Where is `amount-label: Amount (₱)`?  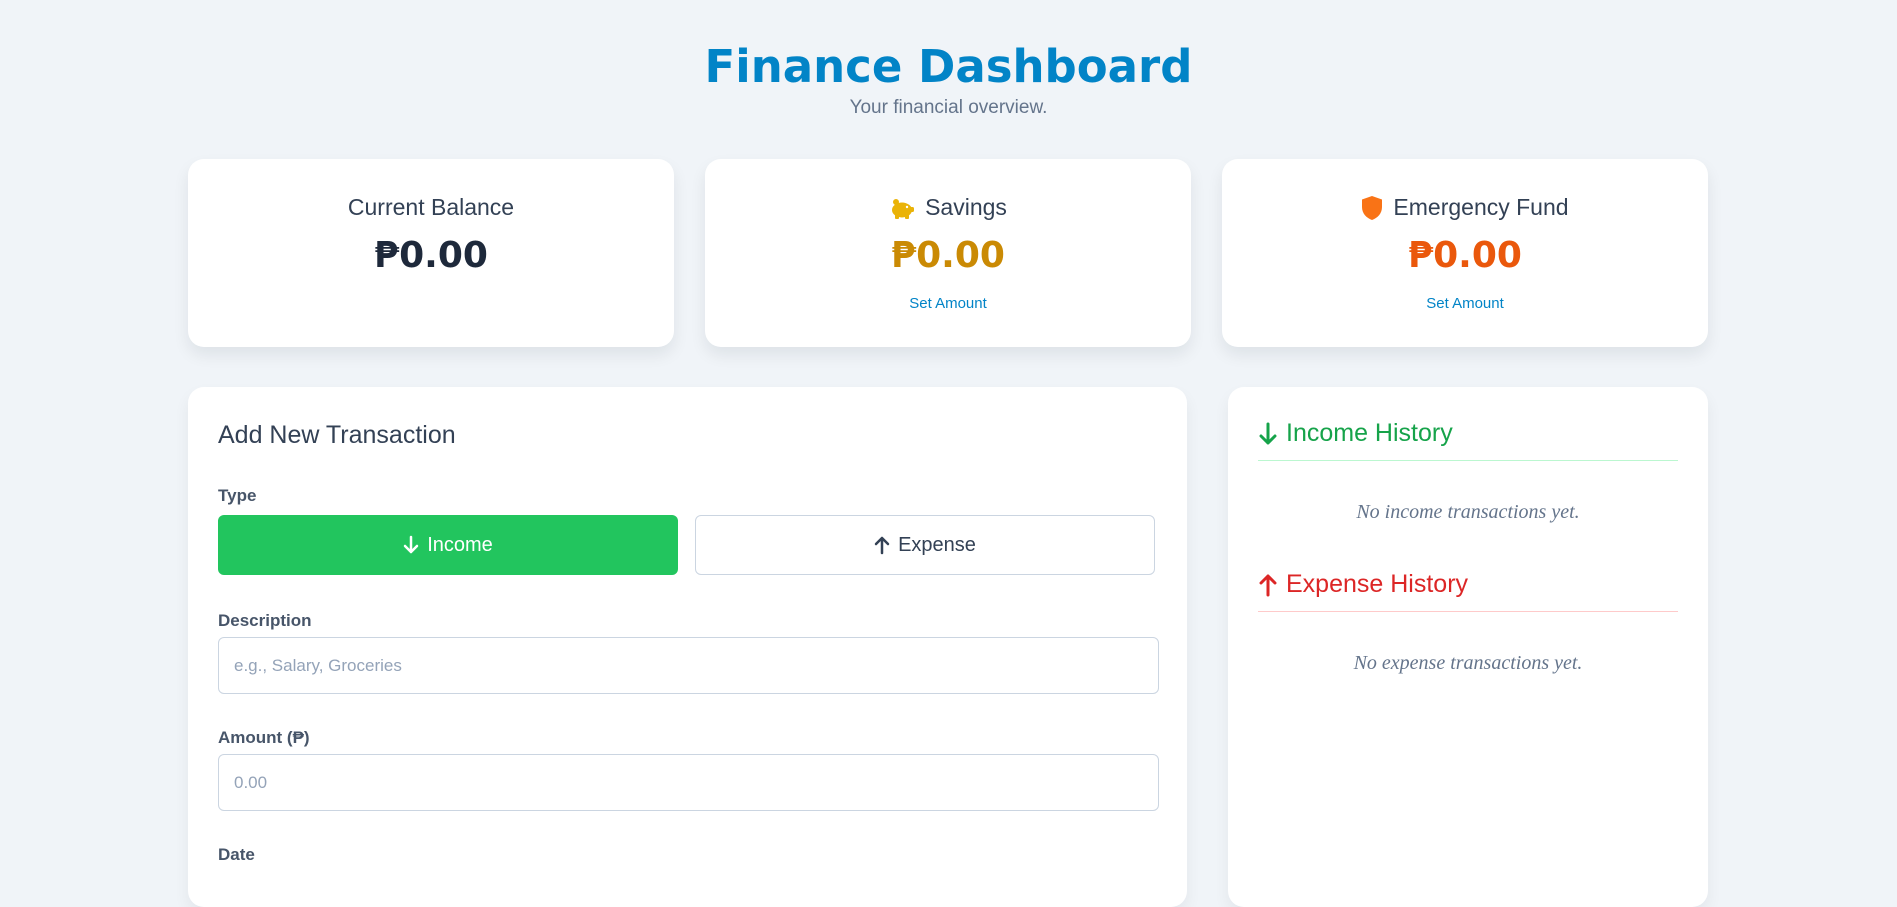
amount-label: Amount (₱) is located at coordinates (264, 737).